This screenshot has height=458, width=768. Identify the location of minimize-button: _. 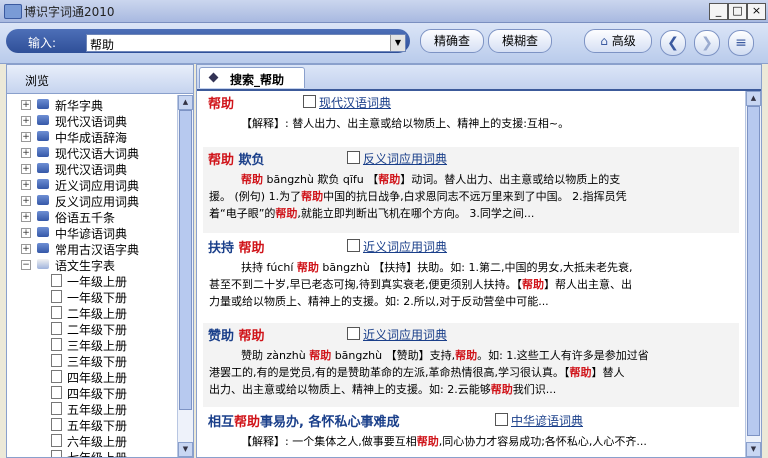
(718, 11).